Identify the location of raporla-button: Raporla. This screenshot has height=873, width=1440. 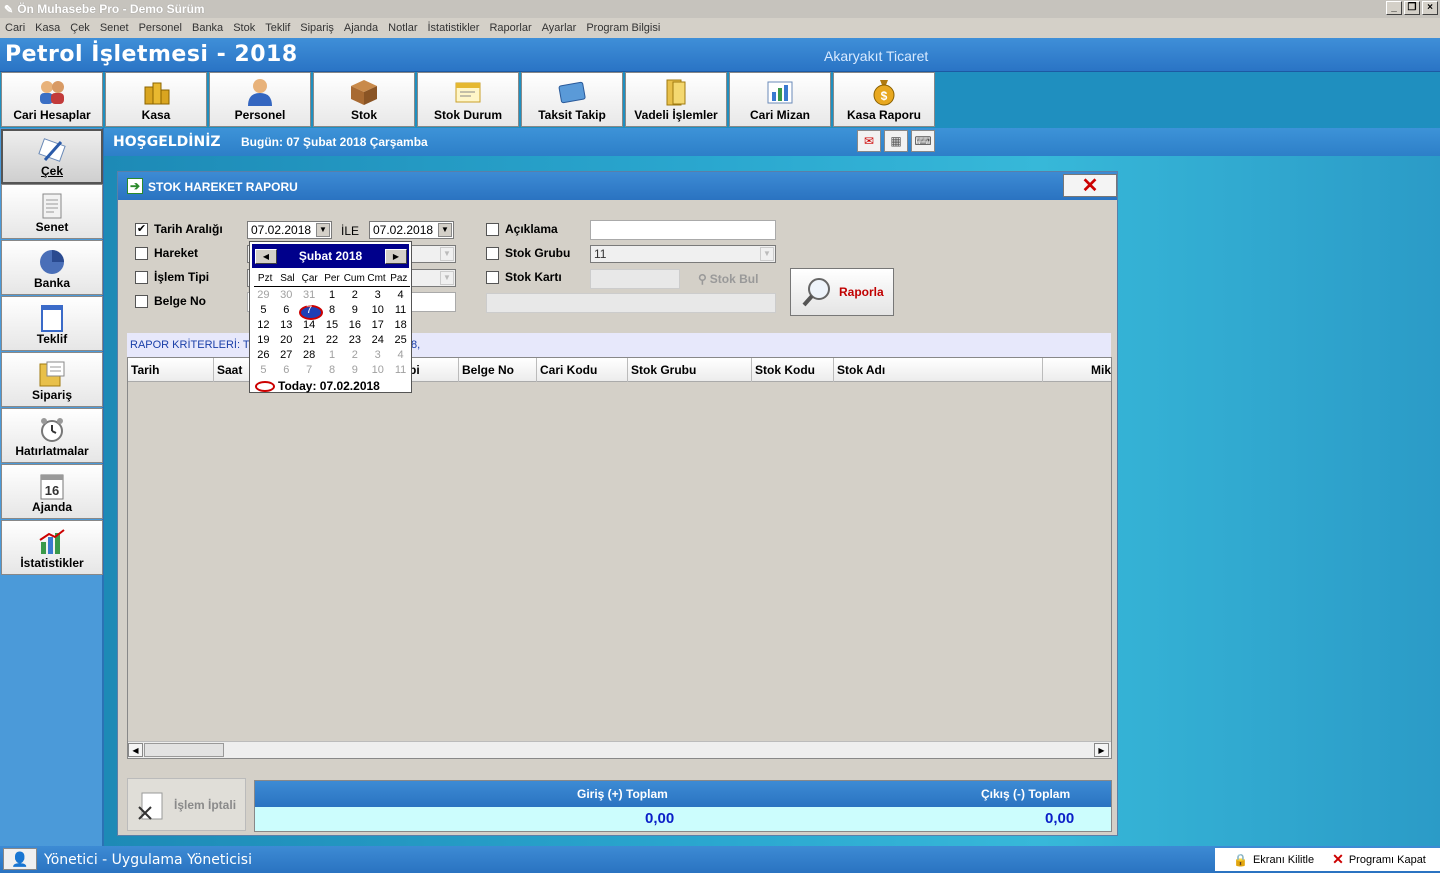
(842, 292).